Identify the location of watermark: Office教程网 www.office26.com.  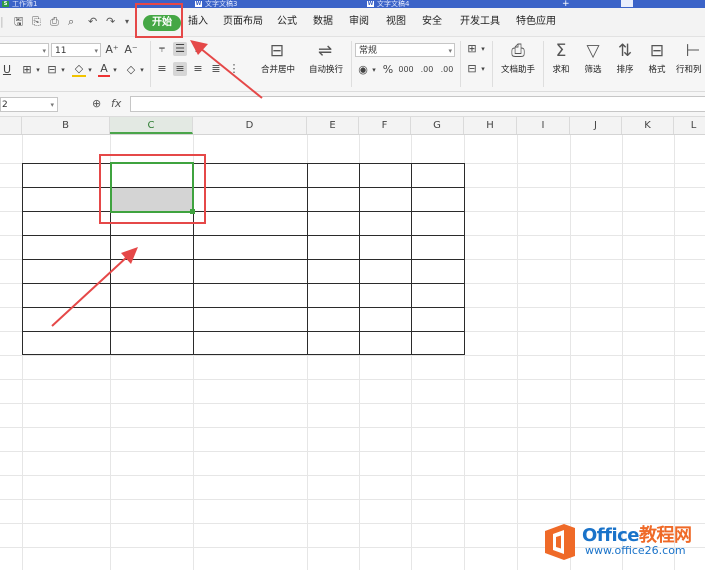
(622, 544).